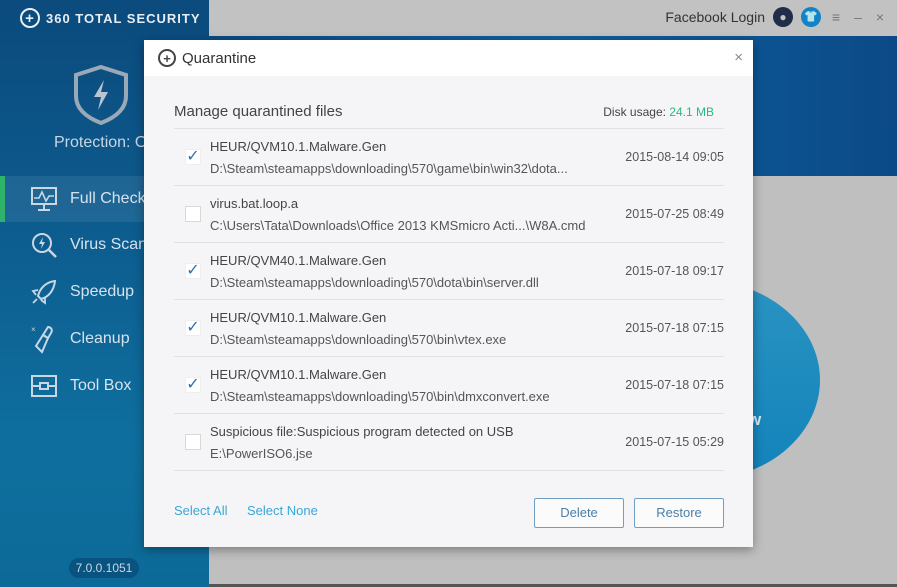 This screenshot has width=897, height=587. I want to click on minimize-button: –, so click(858, 17).